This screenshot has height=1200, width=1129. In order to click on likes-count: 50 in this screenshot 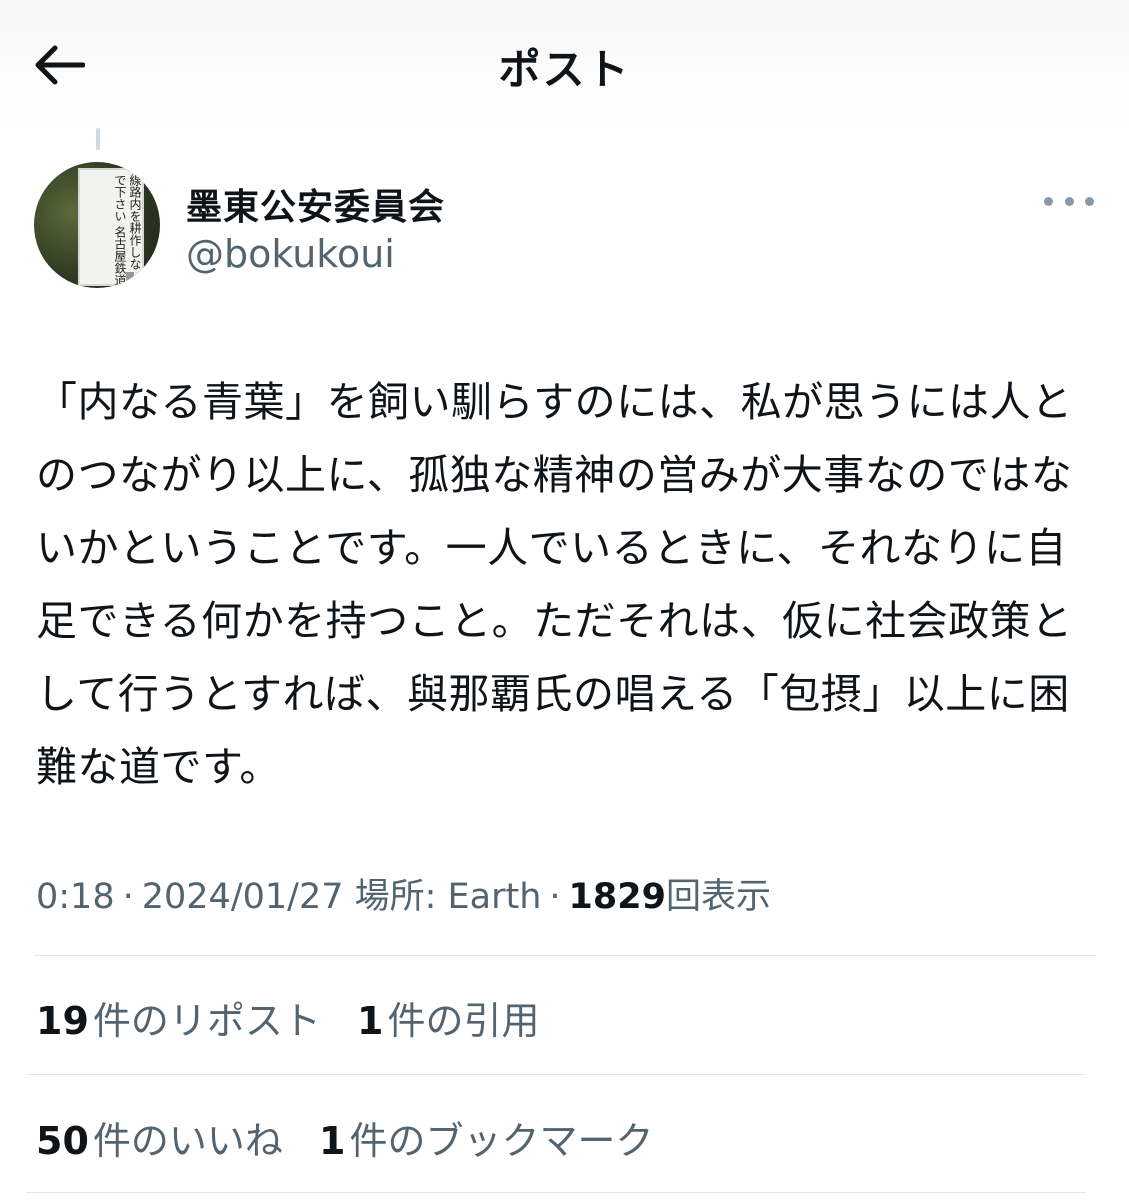, I will do `click(62, 1141)`.